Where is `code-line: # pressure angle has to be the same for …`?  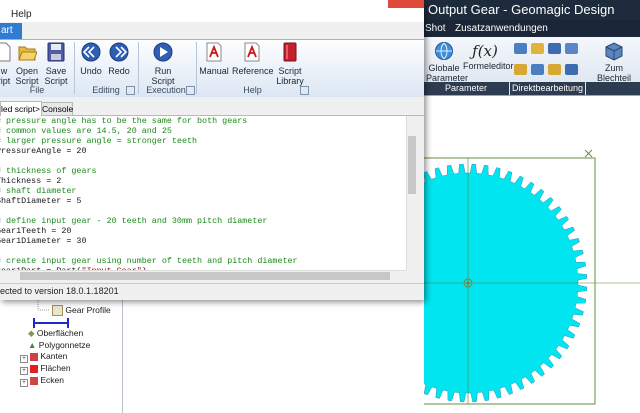 code-line: # pressure angle has to be the same for … is located at coordinates (124, 121).